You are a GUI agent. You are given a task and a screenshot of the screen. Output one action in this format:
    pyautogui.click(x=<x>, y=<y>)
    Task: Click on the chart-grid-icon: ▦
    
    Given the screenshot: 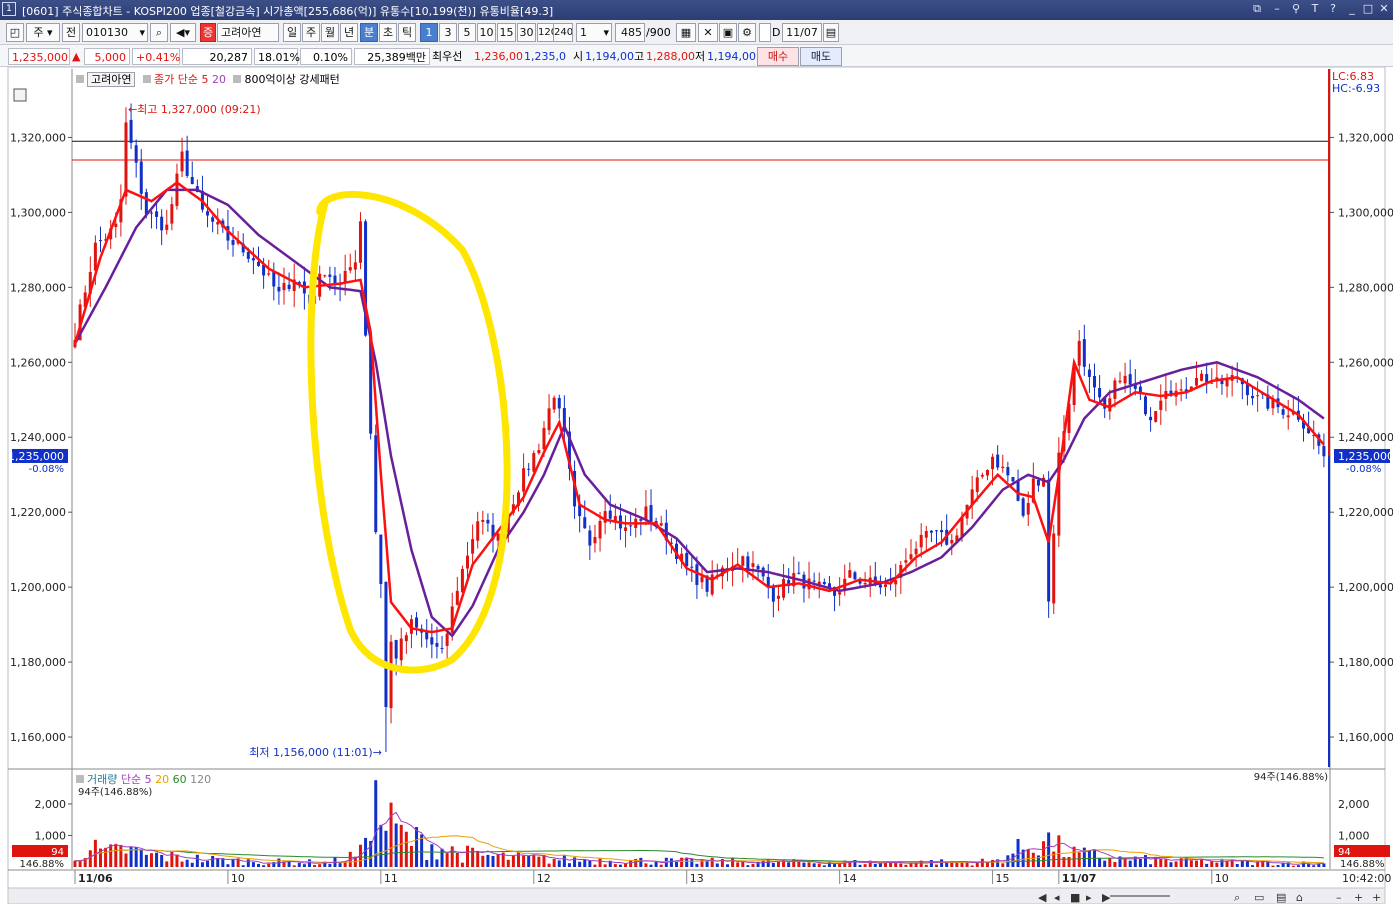 What is the action you would take?
    pyautogui.click(x=686, y=32)
    